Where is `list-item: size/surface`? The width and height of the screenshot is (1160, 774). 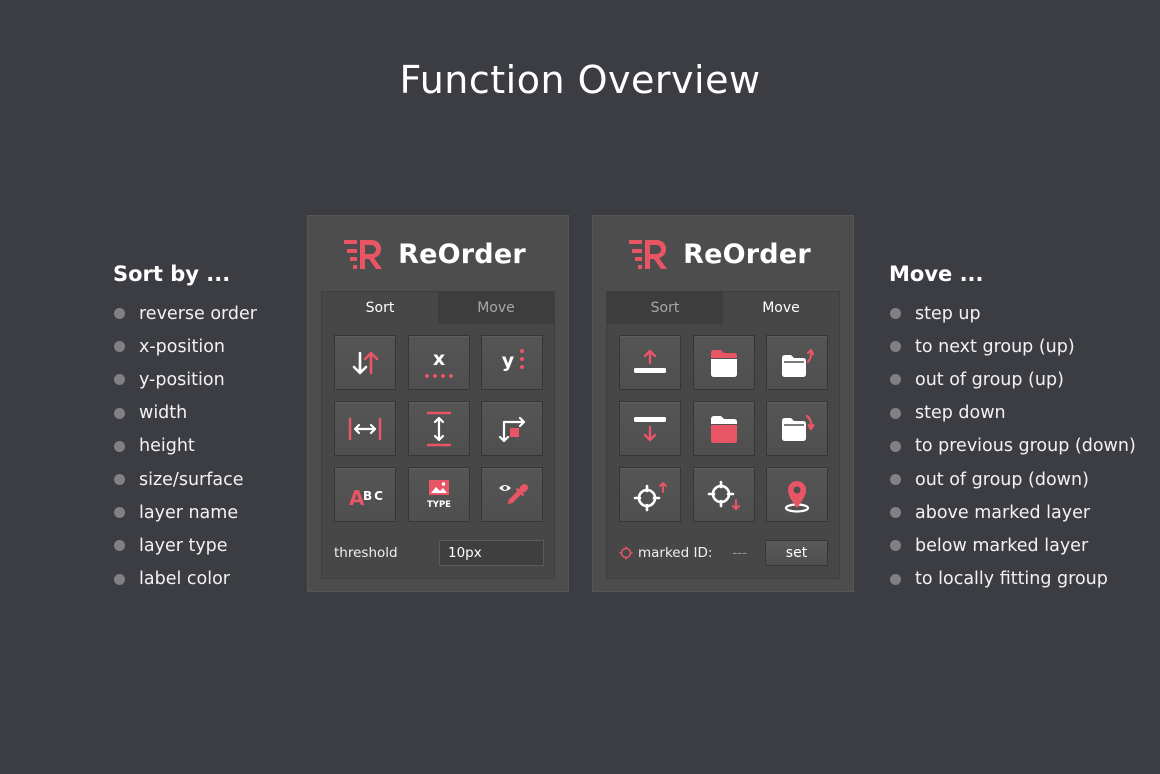 list-item: size/surface is located at coordinates (185, 479).